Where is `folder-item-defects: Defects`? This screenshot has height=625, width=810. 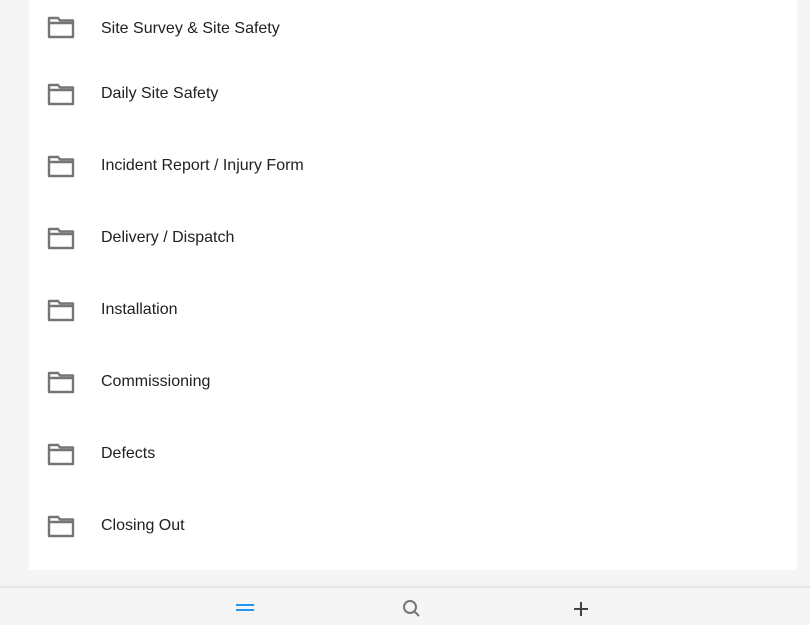 folder-item-defects: Defects is located at coordinates (413, 461).